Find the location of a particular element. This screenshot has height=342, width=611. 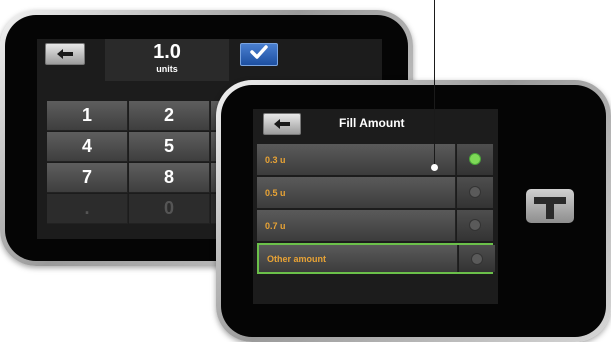

key-2: 2 is located at coordinates (169, 116).